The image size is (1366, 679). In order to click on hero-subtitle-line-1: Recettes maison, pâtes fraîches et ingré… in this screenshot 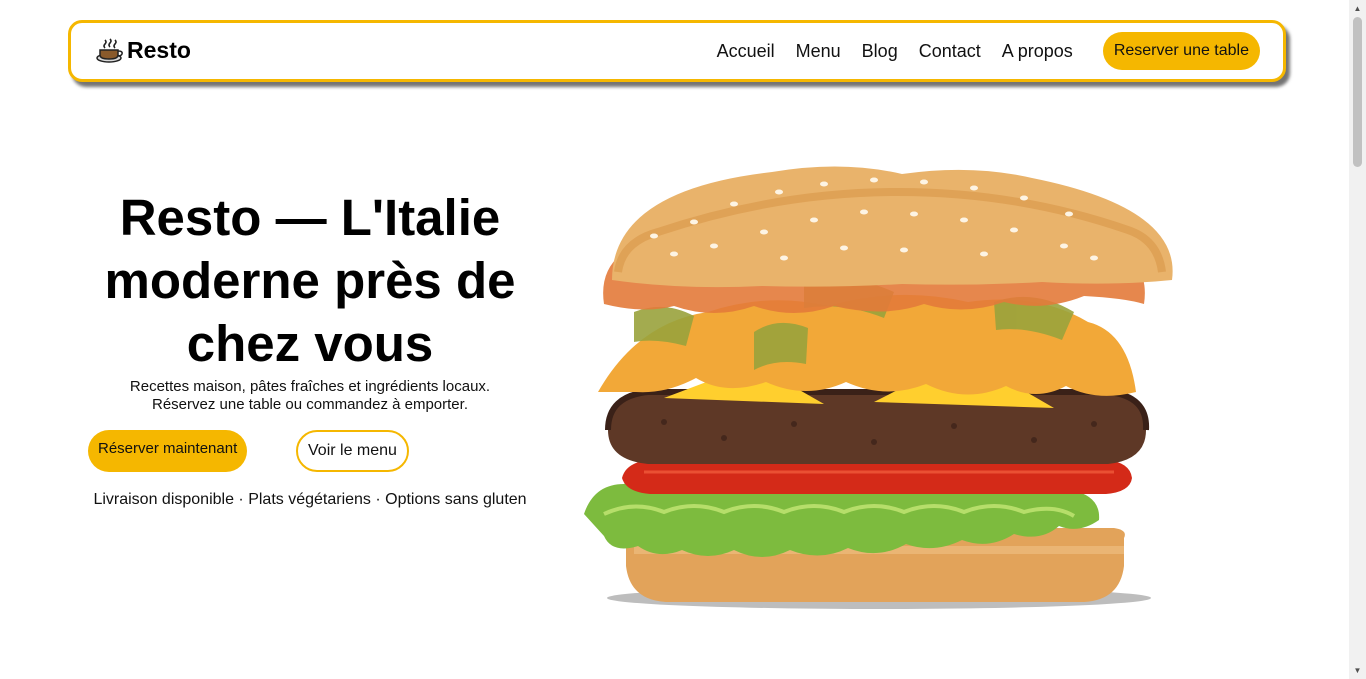, I will do `click(310, 386)`.